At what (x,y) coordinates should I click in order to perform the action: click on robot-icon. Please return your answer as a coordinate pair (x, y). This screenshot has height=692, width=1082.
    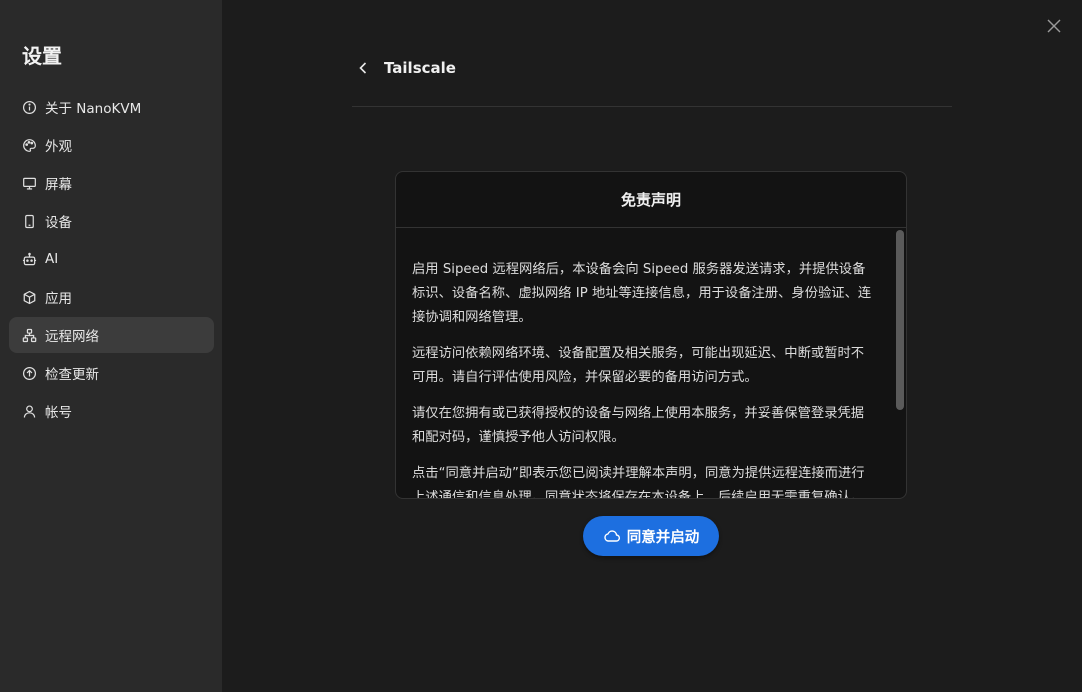
    Looking at the image, I should click on (29, 259).